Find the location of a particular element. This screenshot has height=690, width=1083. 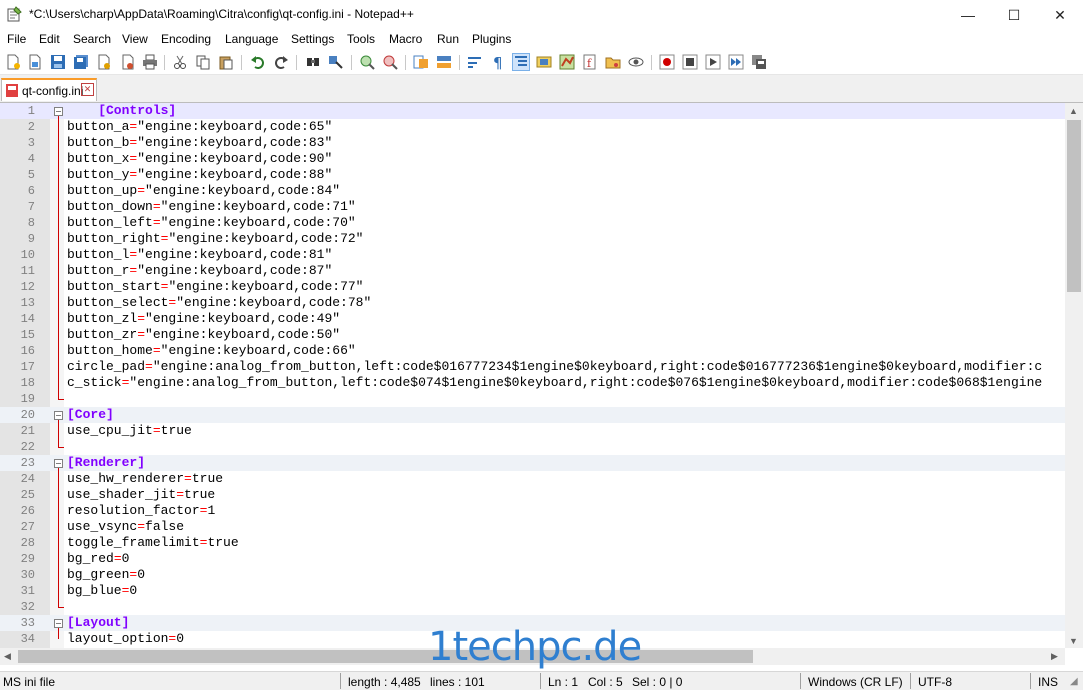

code-line: 5 button_y="engine:keyboard,code:88" is located at coordinates (532, 175).